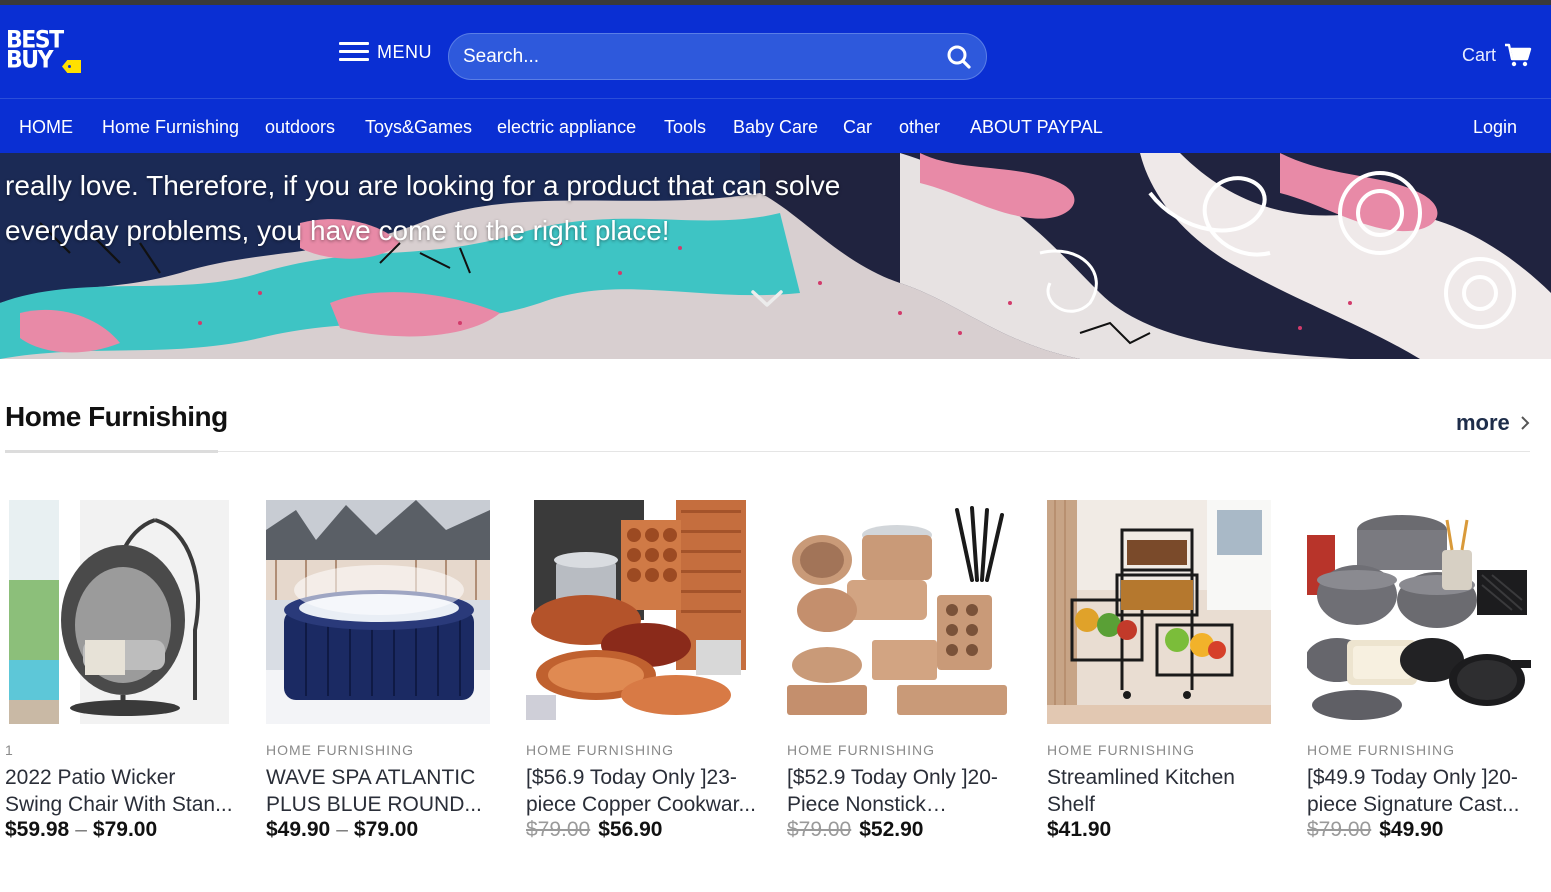 Image resolution: width=1551 pixels, height=892 pixels. I want to click on product-price: $79.00 $52.90, so click(902, 830).